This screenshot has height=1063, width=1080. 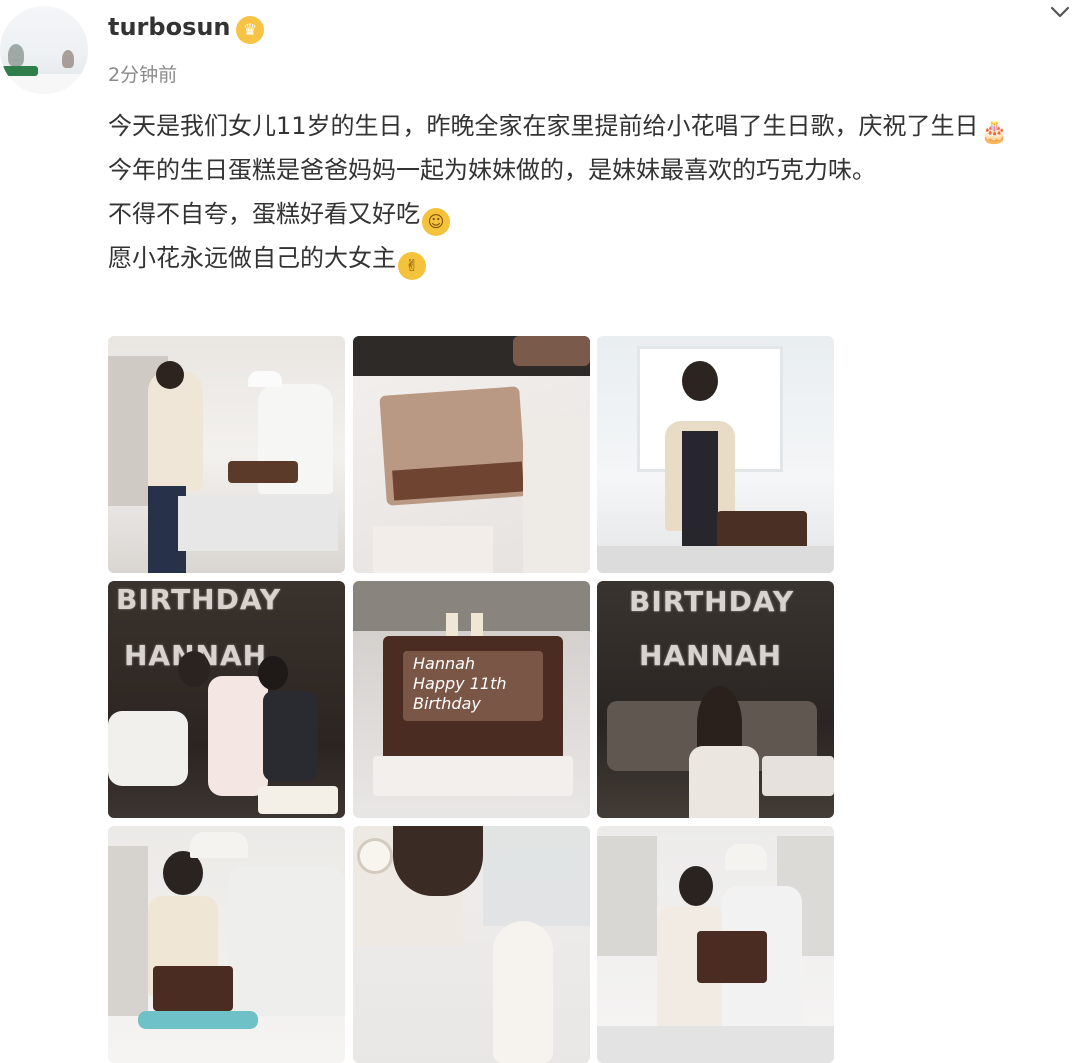 What do you see at coordinates (715, 454) in the screenshot?
I see `girl-with-cake-photo` at bounding box center [715, 454].